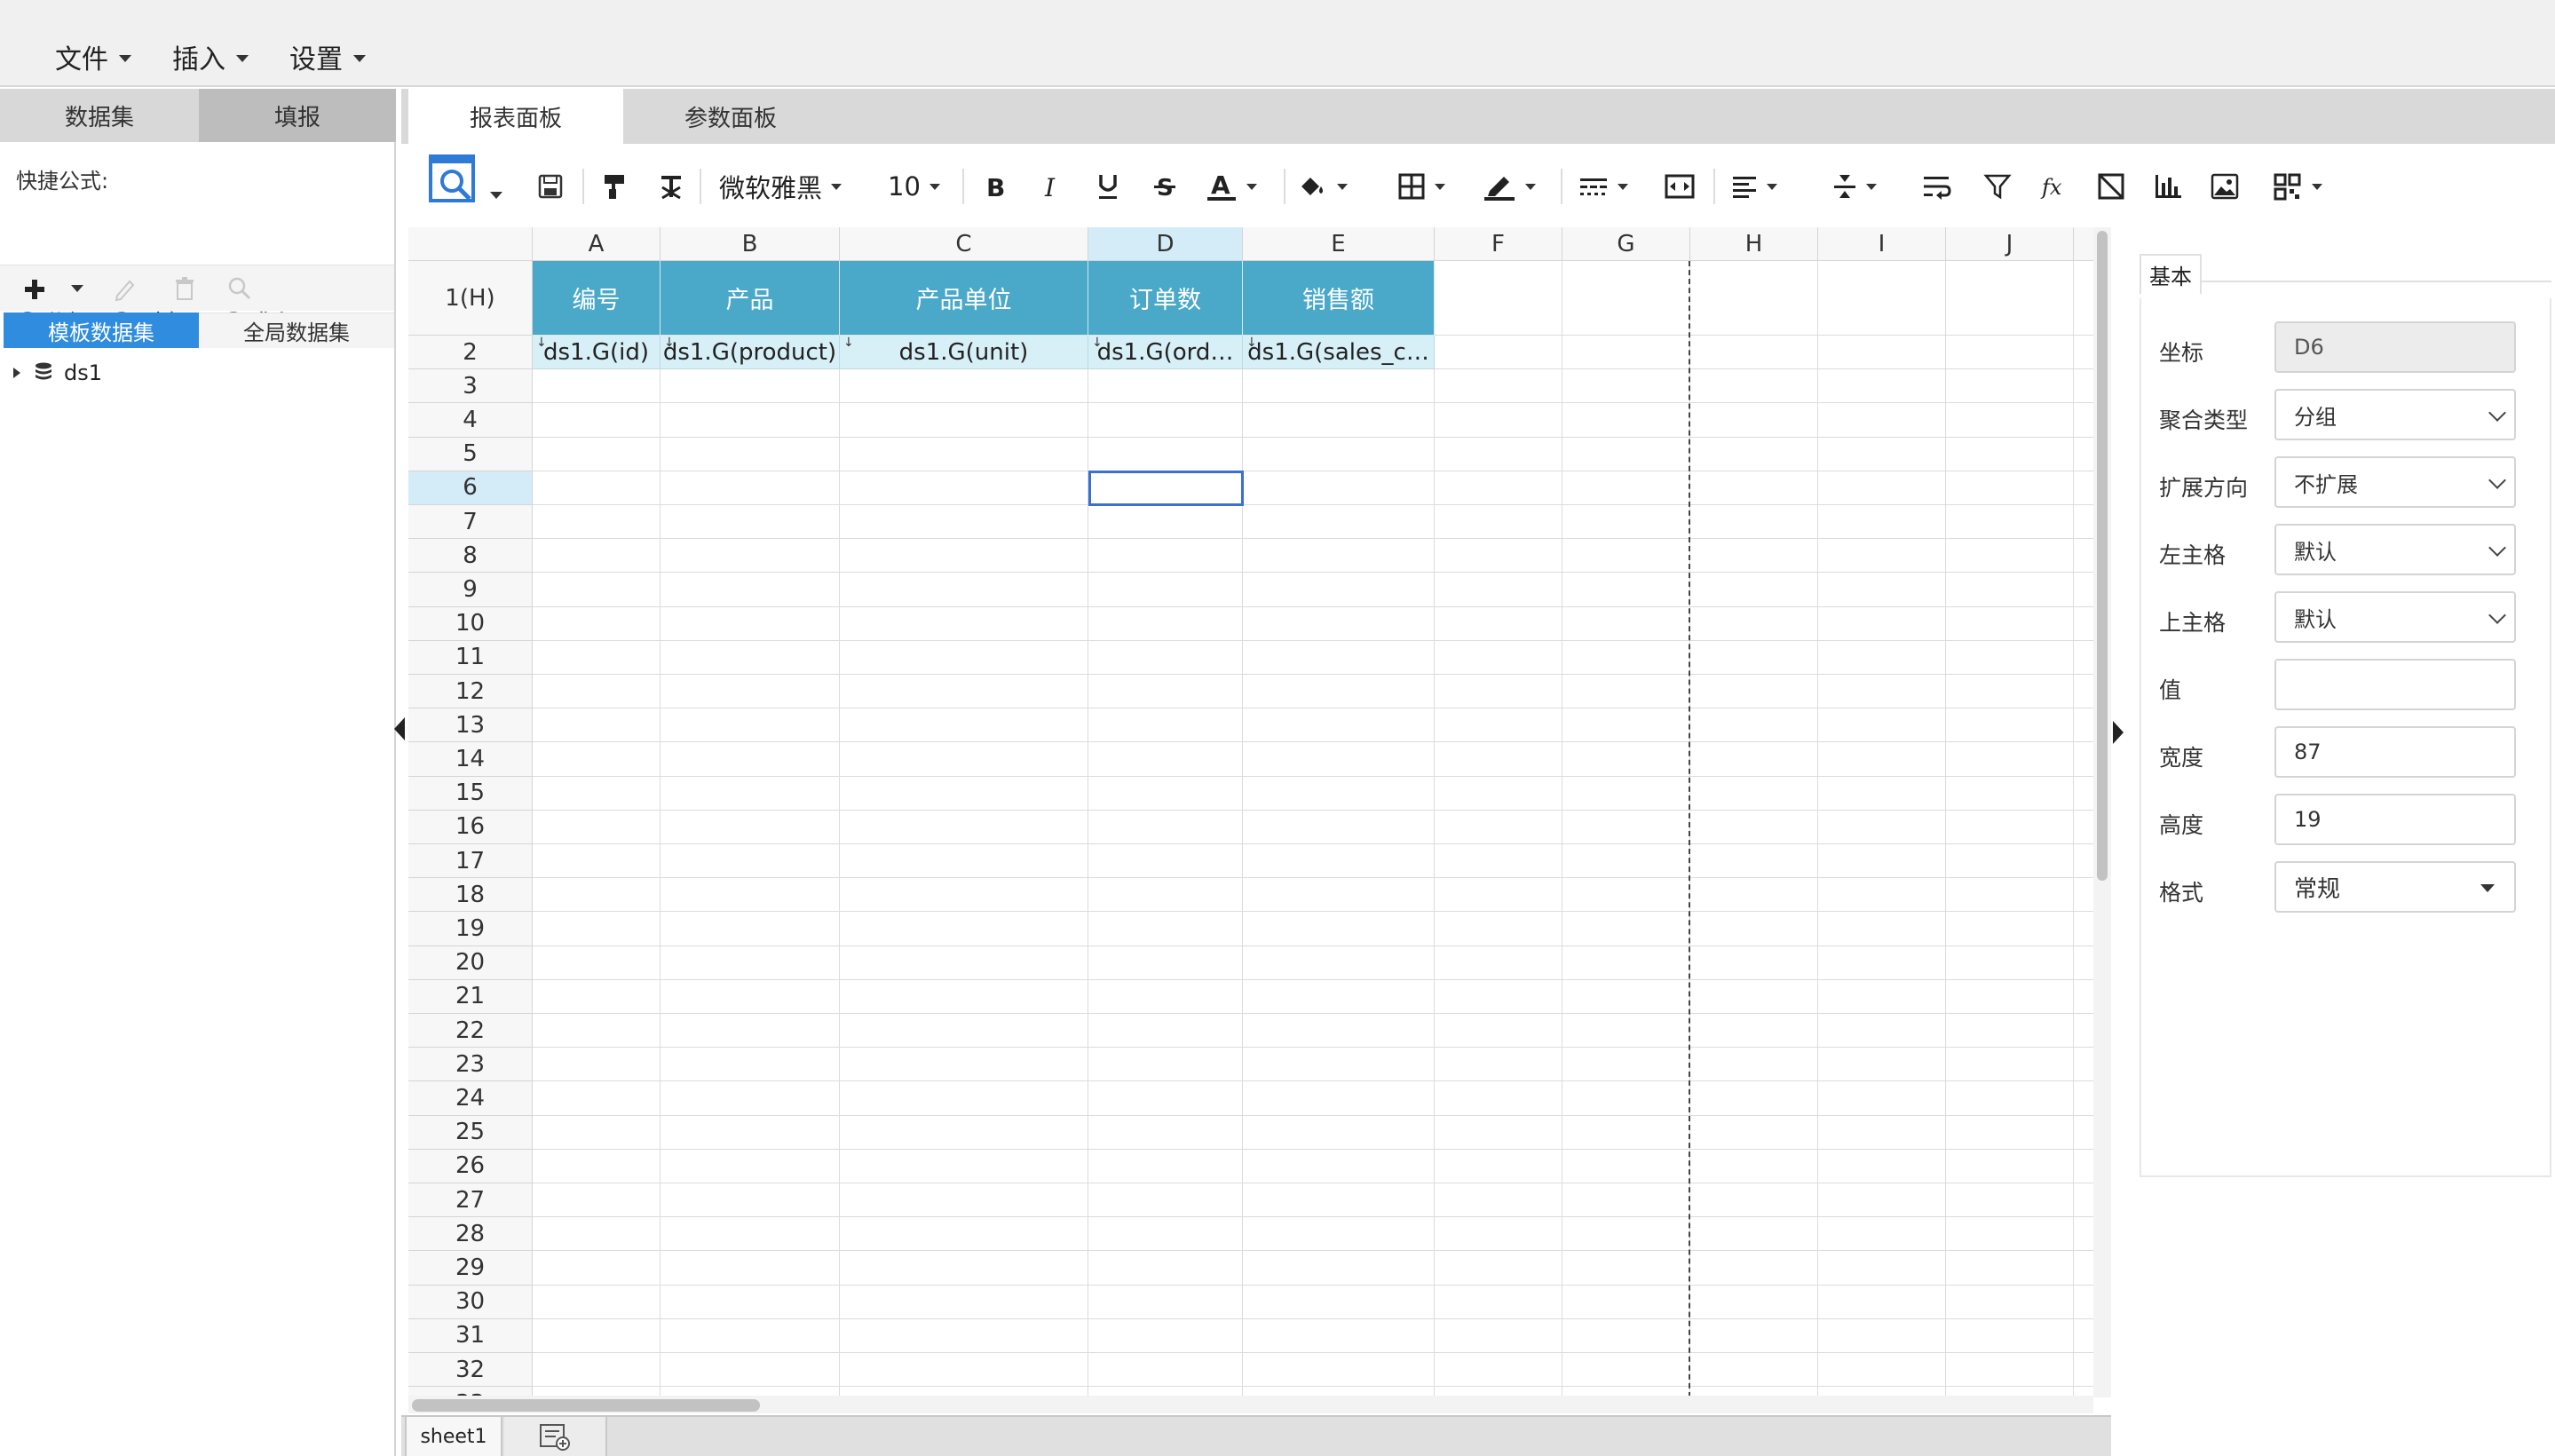  What do you see at coordinates (470, 1302) in the screenshot?
I see `row-header-30: 30` at bounding box center [470, 1302].